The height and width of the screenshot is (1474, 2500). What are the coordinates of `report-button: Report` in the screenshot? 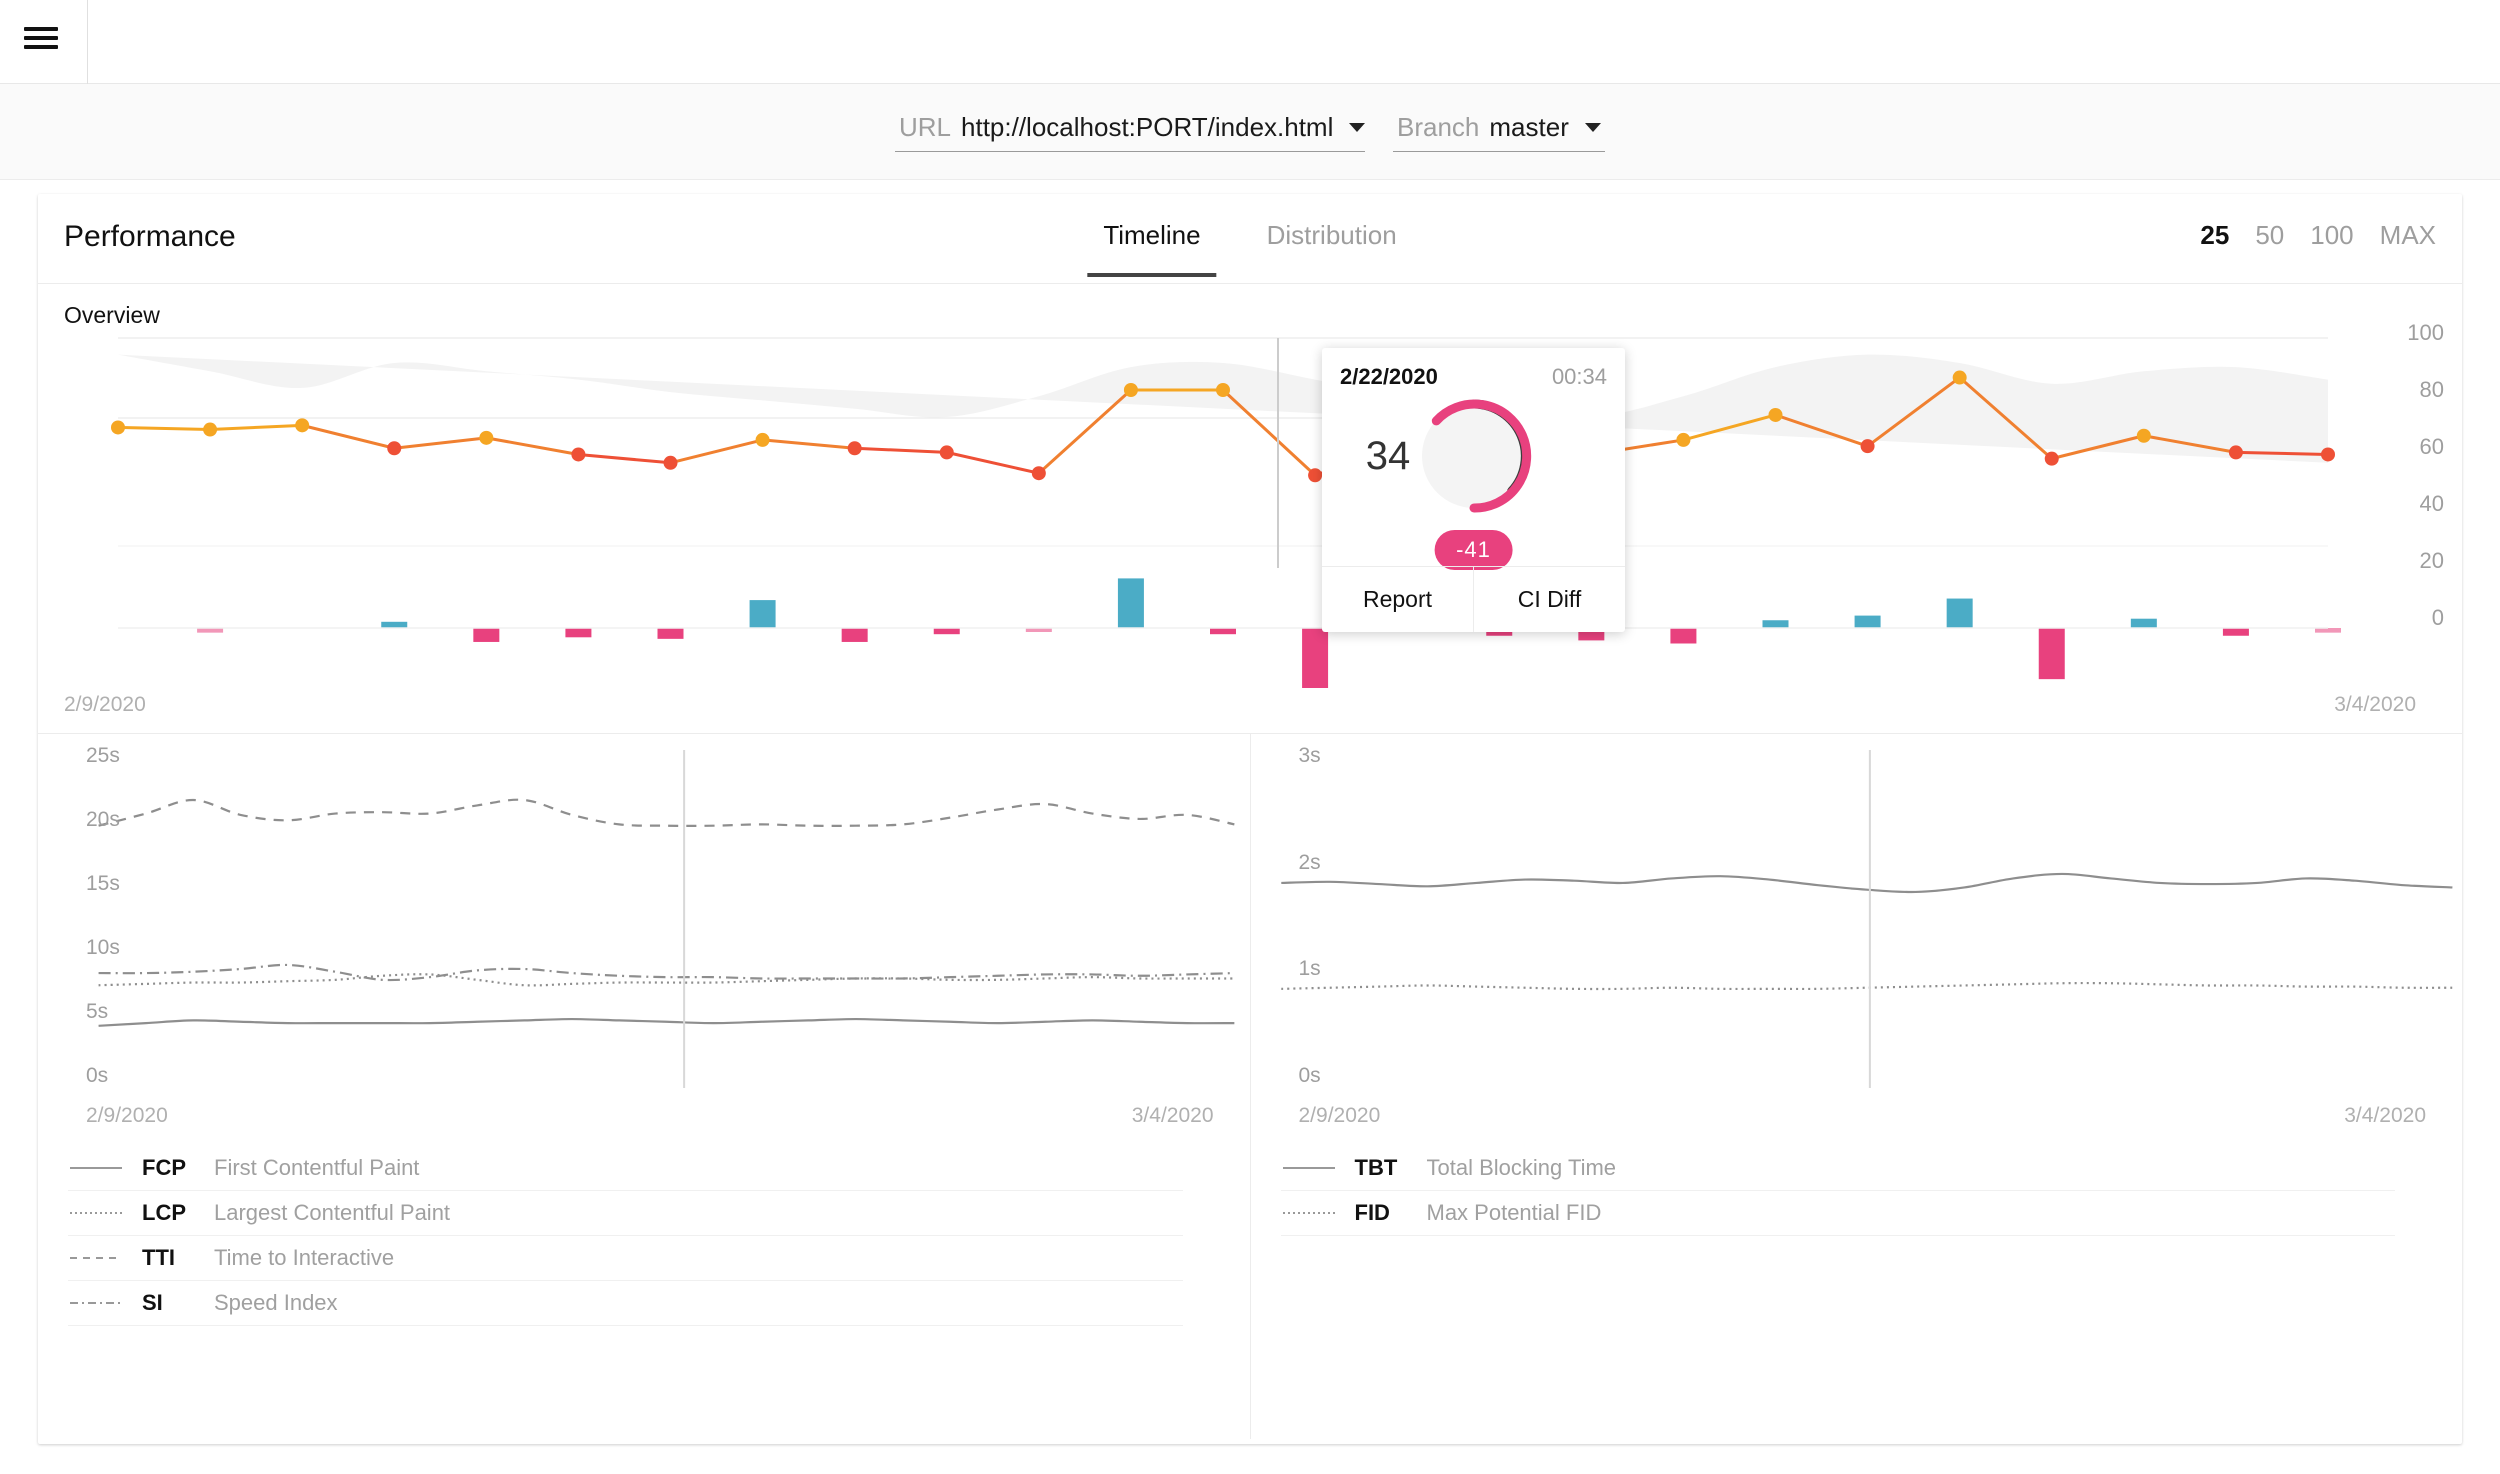 It's located at (1397, 599).